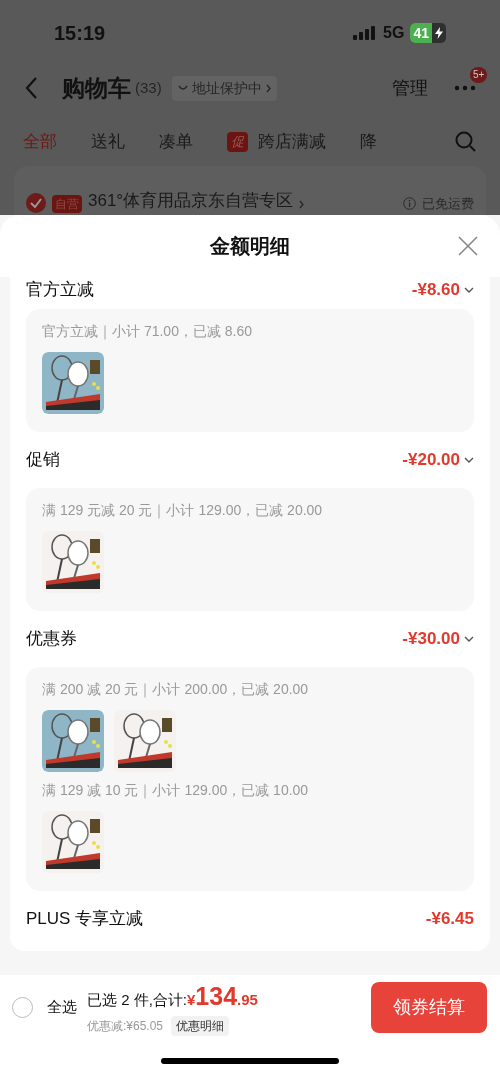  Describe the element at coordinates (51, 639) in the screenshot. I see `section-title: 优惠券` at that location.